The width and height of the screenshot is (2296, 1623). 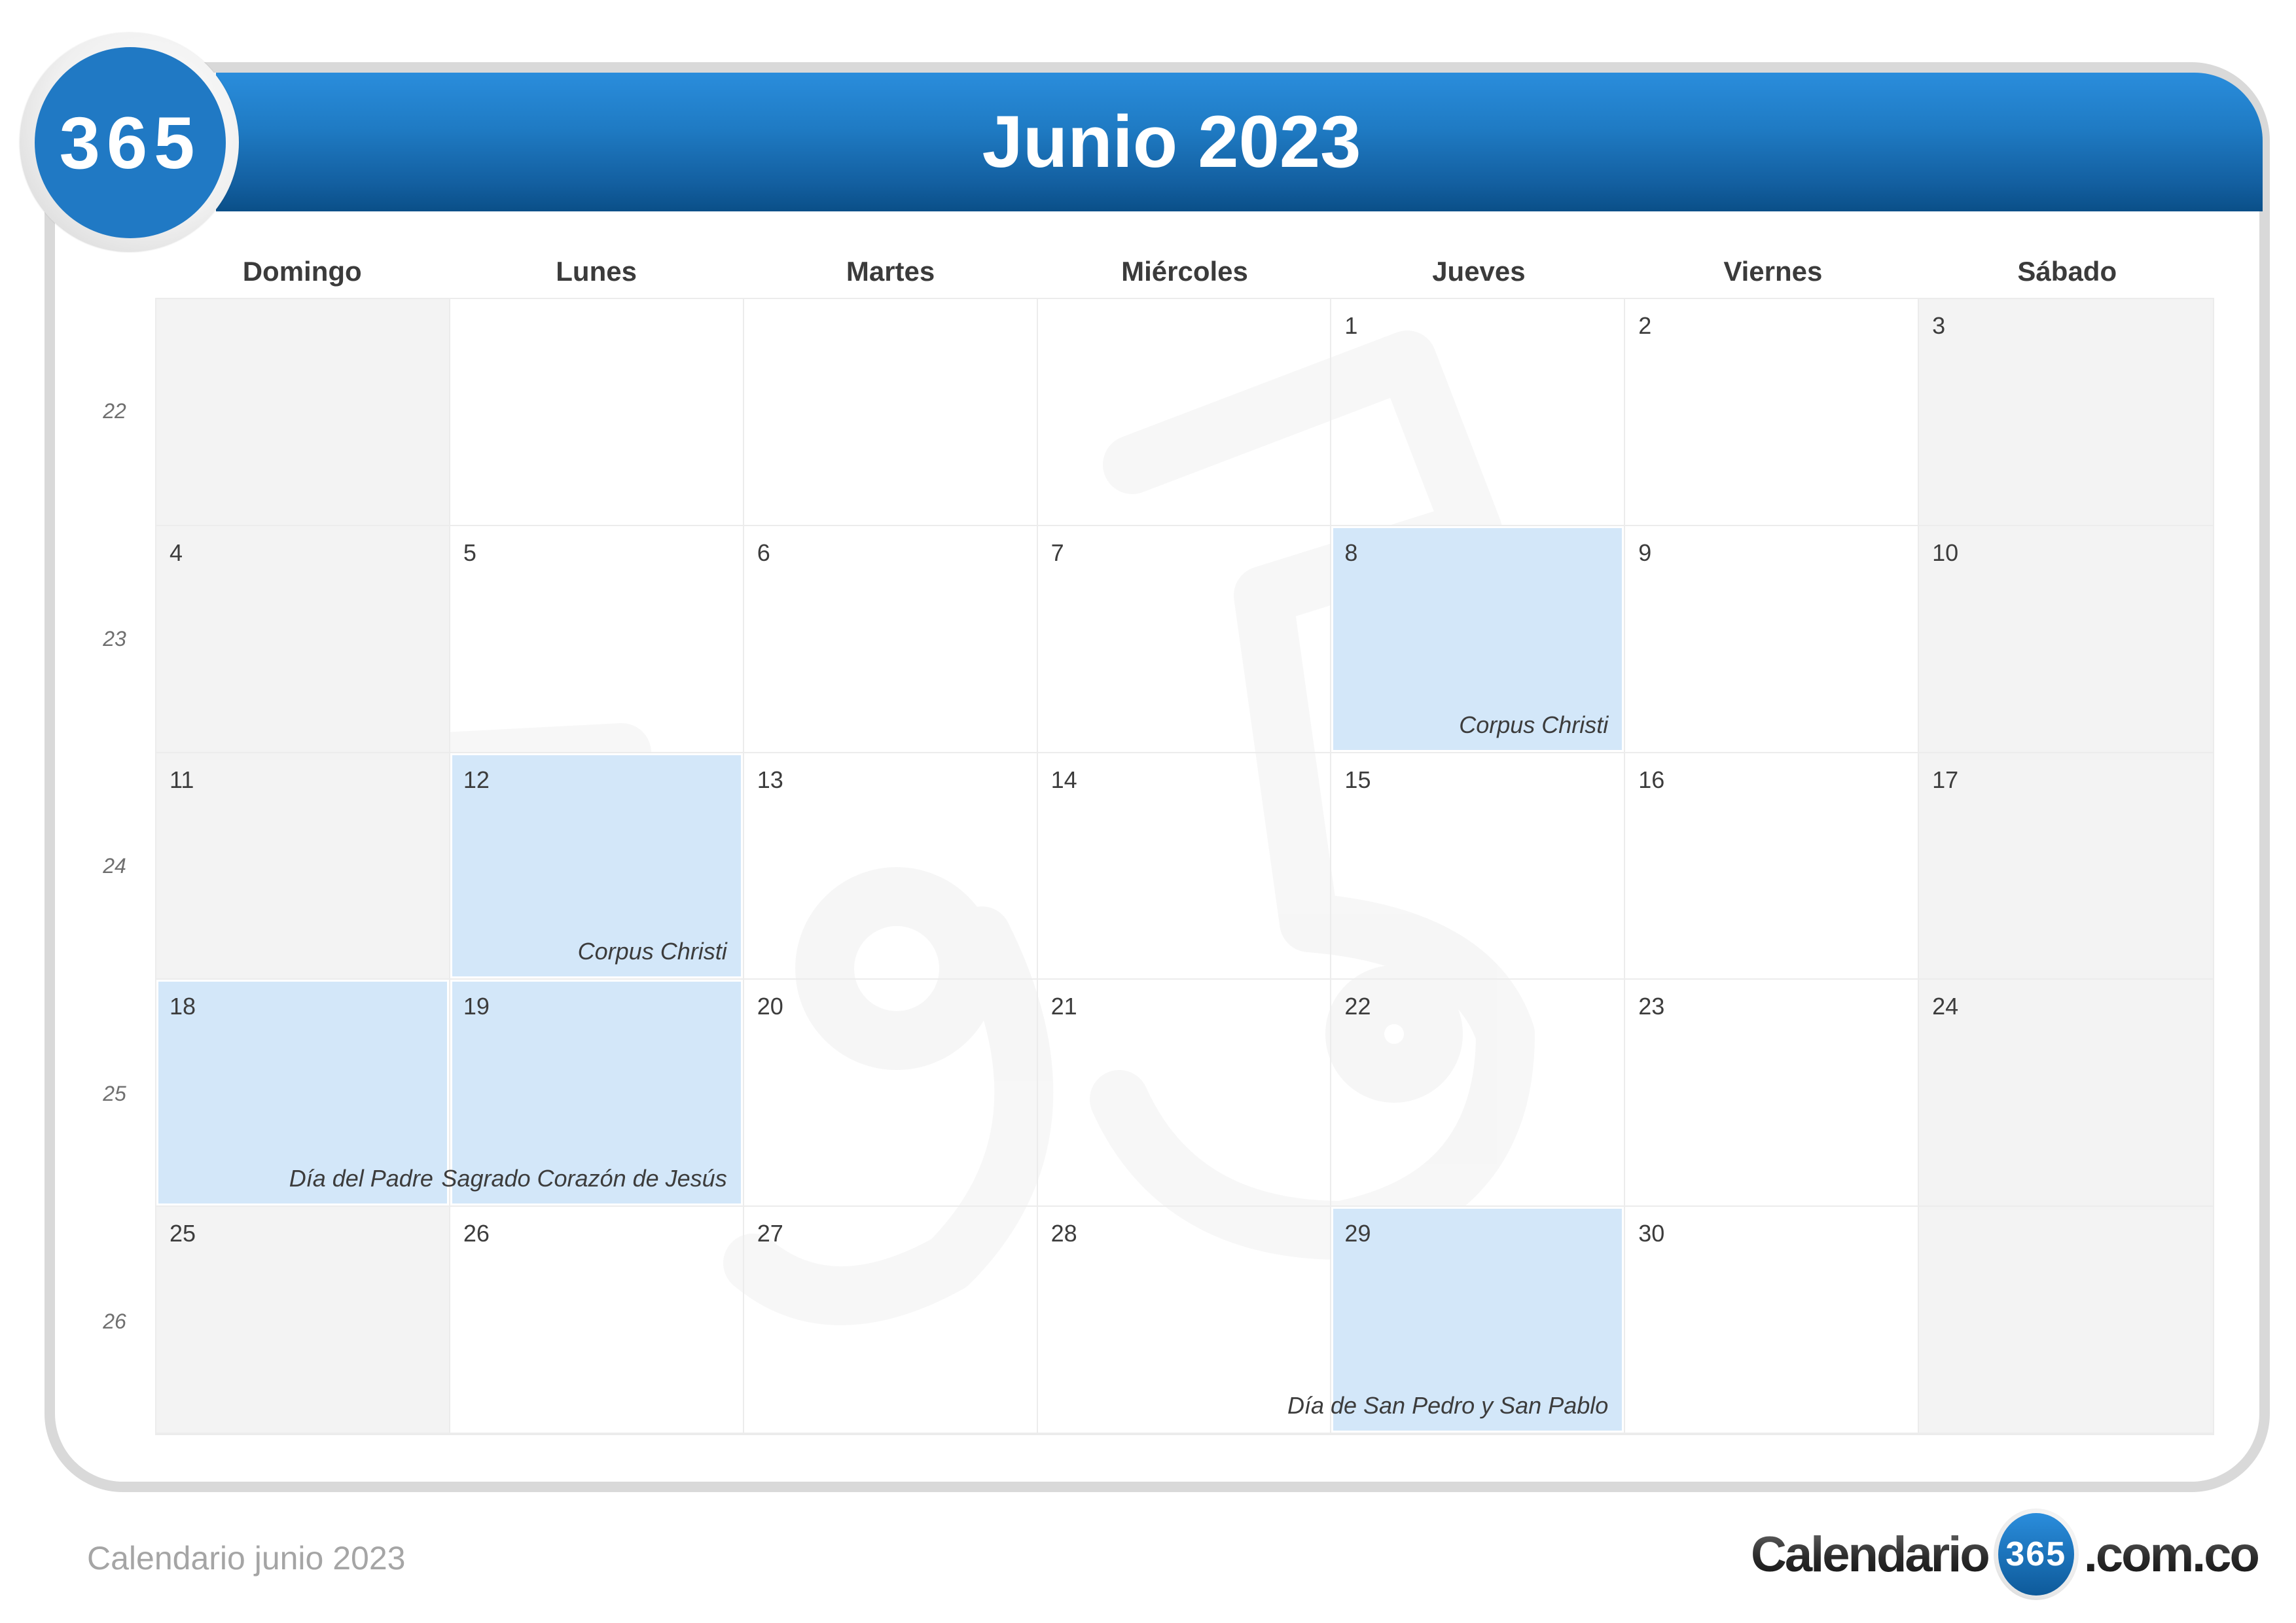 I want to click on day-cell: 29 Día de San Pedro y San Pablo, so click(x=1456, y=1320).